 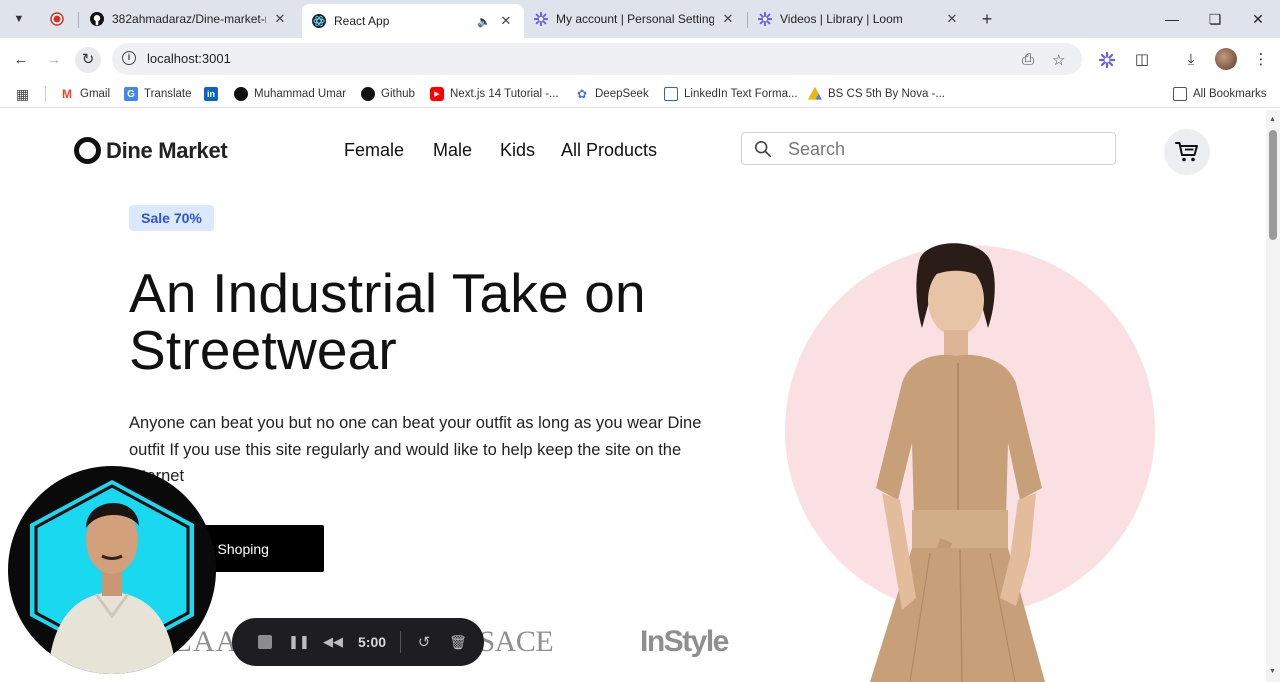 I want to click on scroll-up-icon: ▲, so click(x=1272, y=119).